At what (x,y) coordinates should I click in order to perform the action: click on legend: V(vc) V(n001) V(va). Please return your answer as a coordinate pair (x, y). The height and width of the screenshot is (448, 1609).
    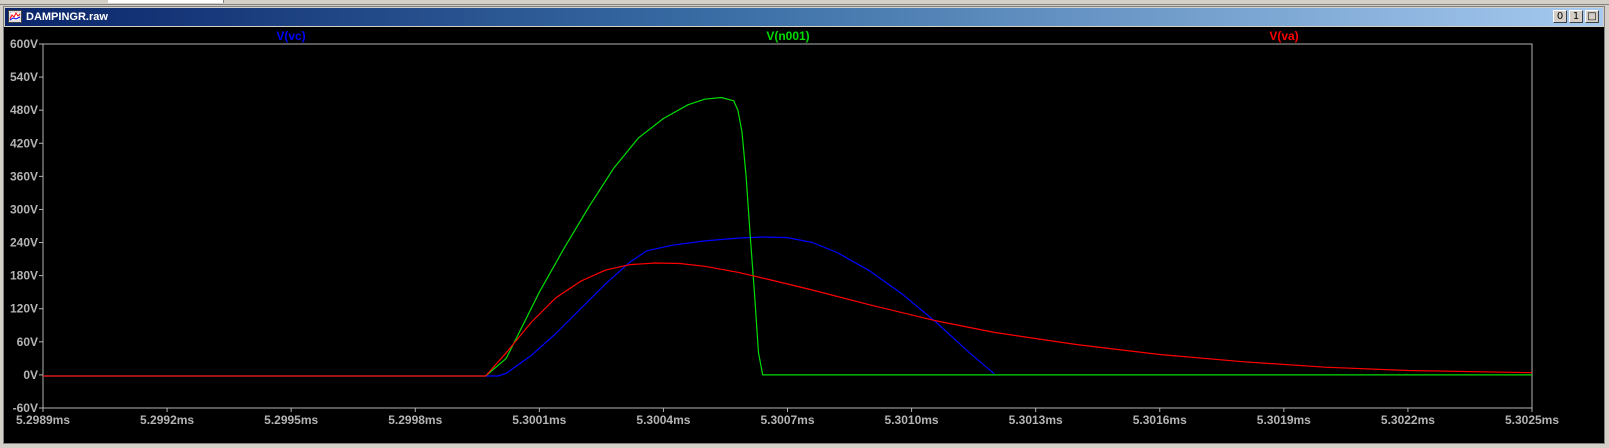
    Looking at the image, I should click on (787, 36).